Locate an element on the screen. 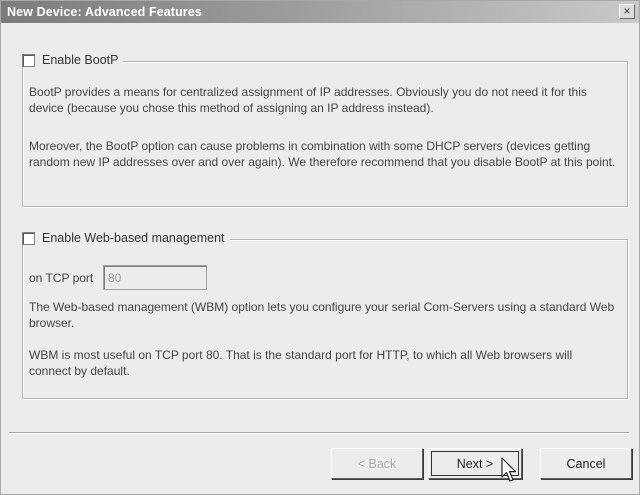  tcp-port-input is located at coordinates (155, 277).